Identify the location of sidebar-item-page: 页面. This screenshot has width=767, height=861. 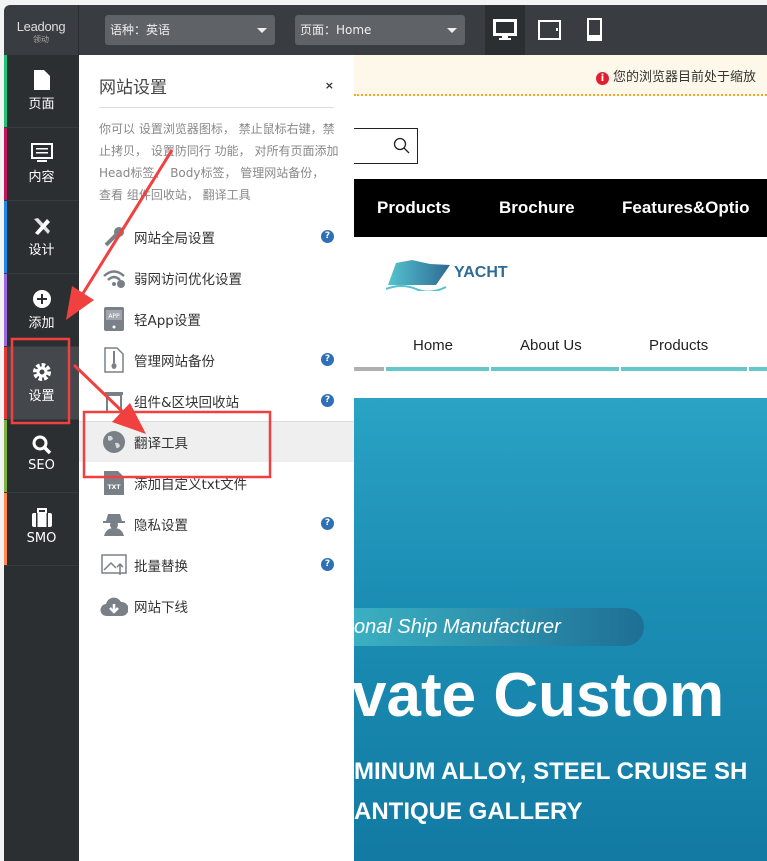
(41, 91).